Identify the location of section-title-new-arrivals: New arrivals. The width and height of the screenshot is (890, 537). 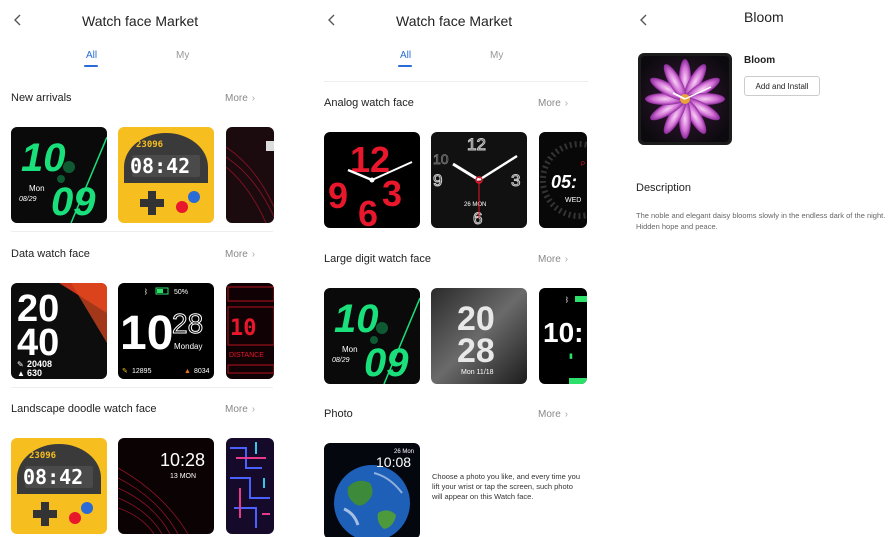
(41, 98).